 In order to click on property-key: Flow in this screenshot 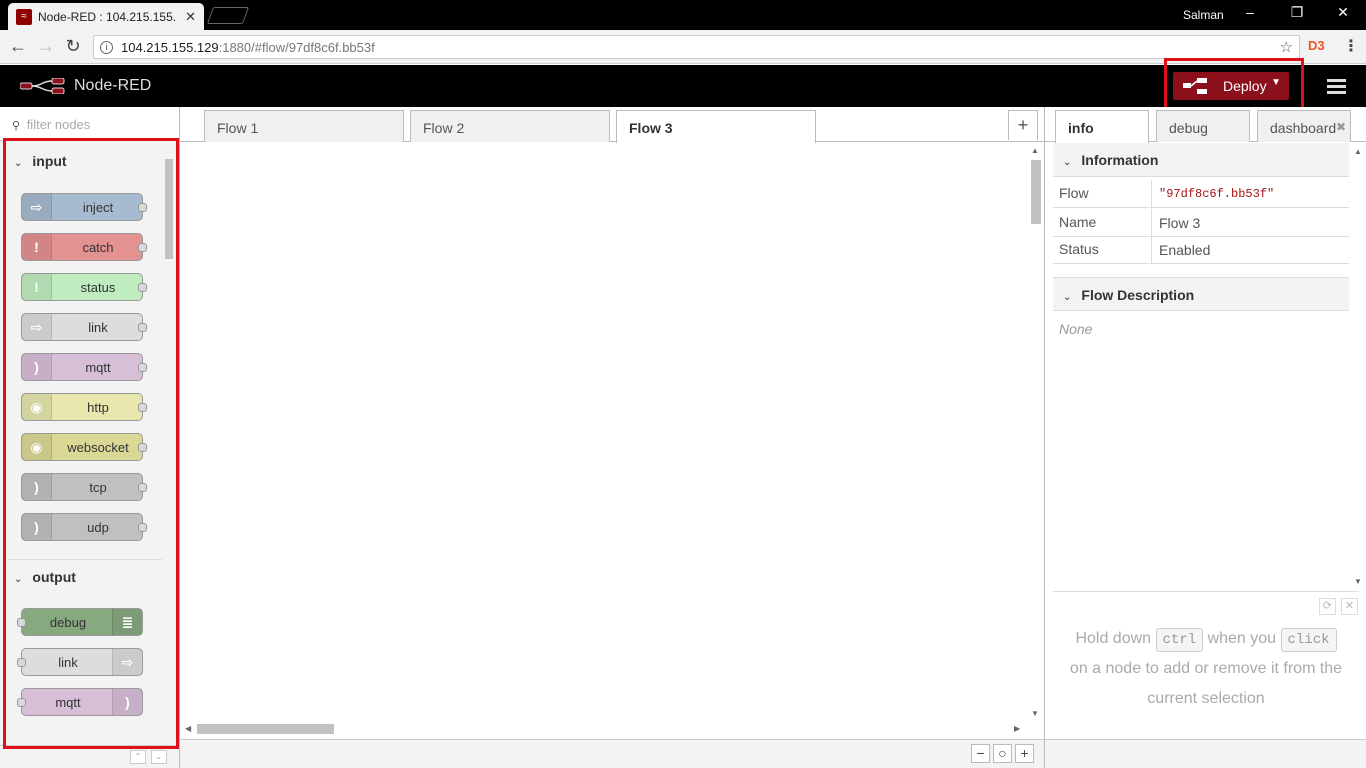, I will do `click(1074, 193)`.